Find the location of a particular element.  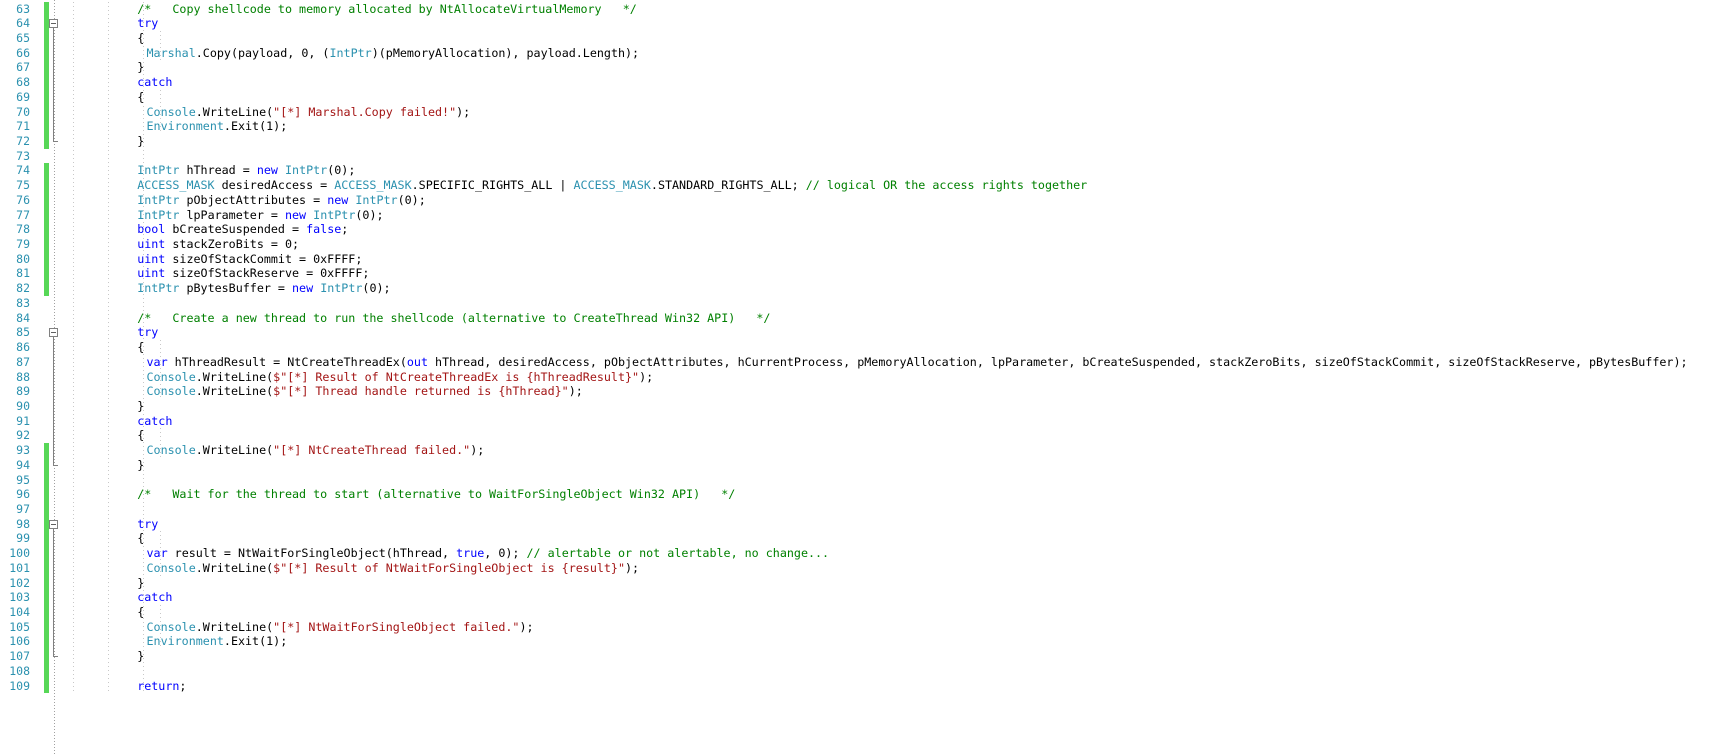

code-line: 74 IntPtr hThread = new IntPtr(0); is located at coordinates (858, 170).